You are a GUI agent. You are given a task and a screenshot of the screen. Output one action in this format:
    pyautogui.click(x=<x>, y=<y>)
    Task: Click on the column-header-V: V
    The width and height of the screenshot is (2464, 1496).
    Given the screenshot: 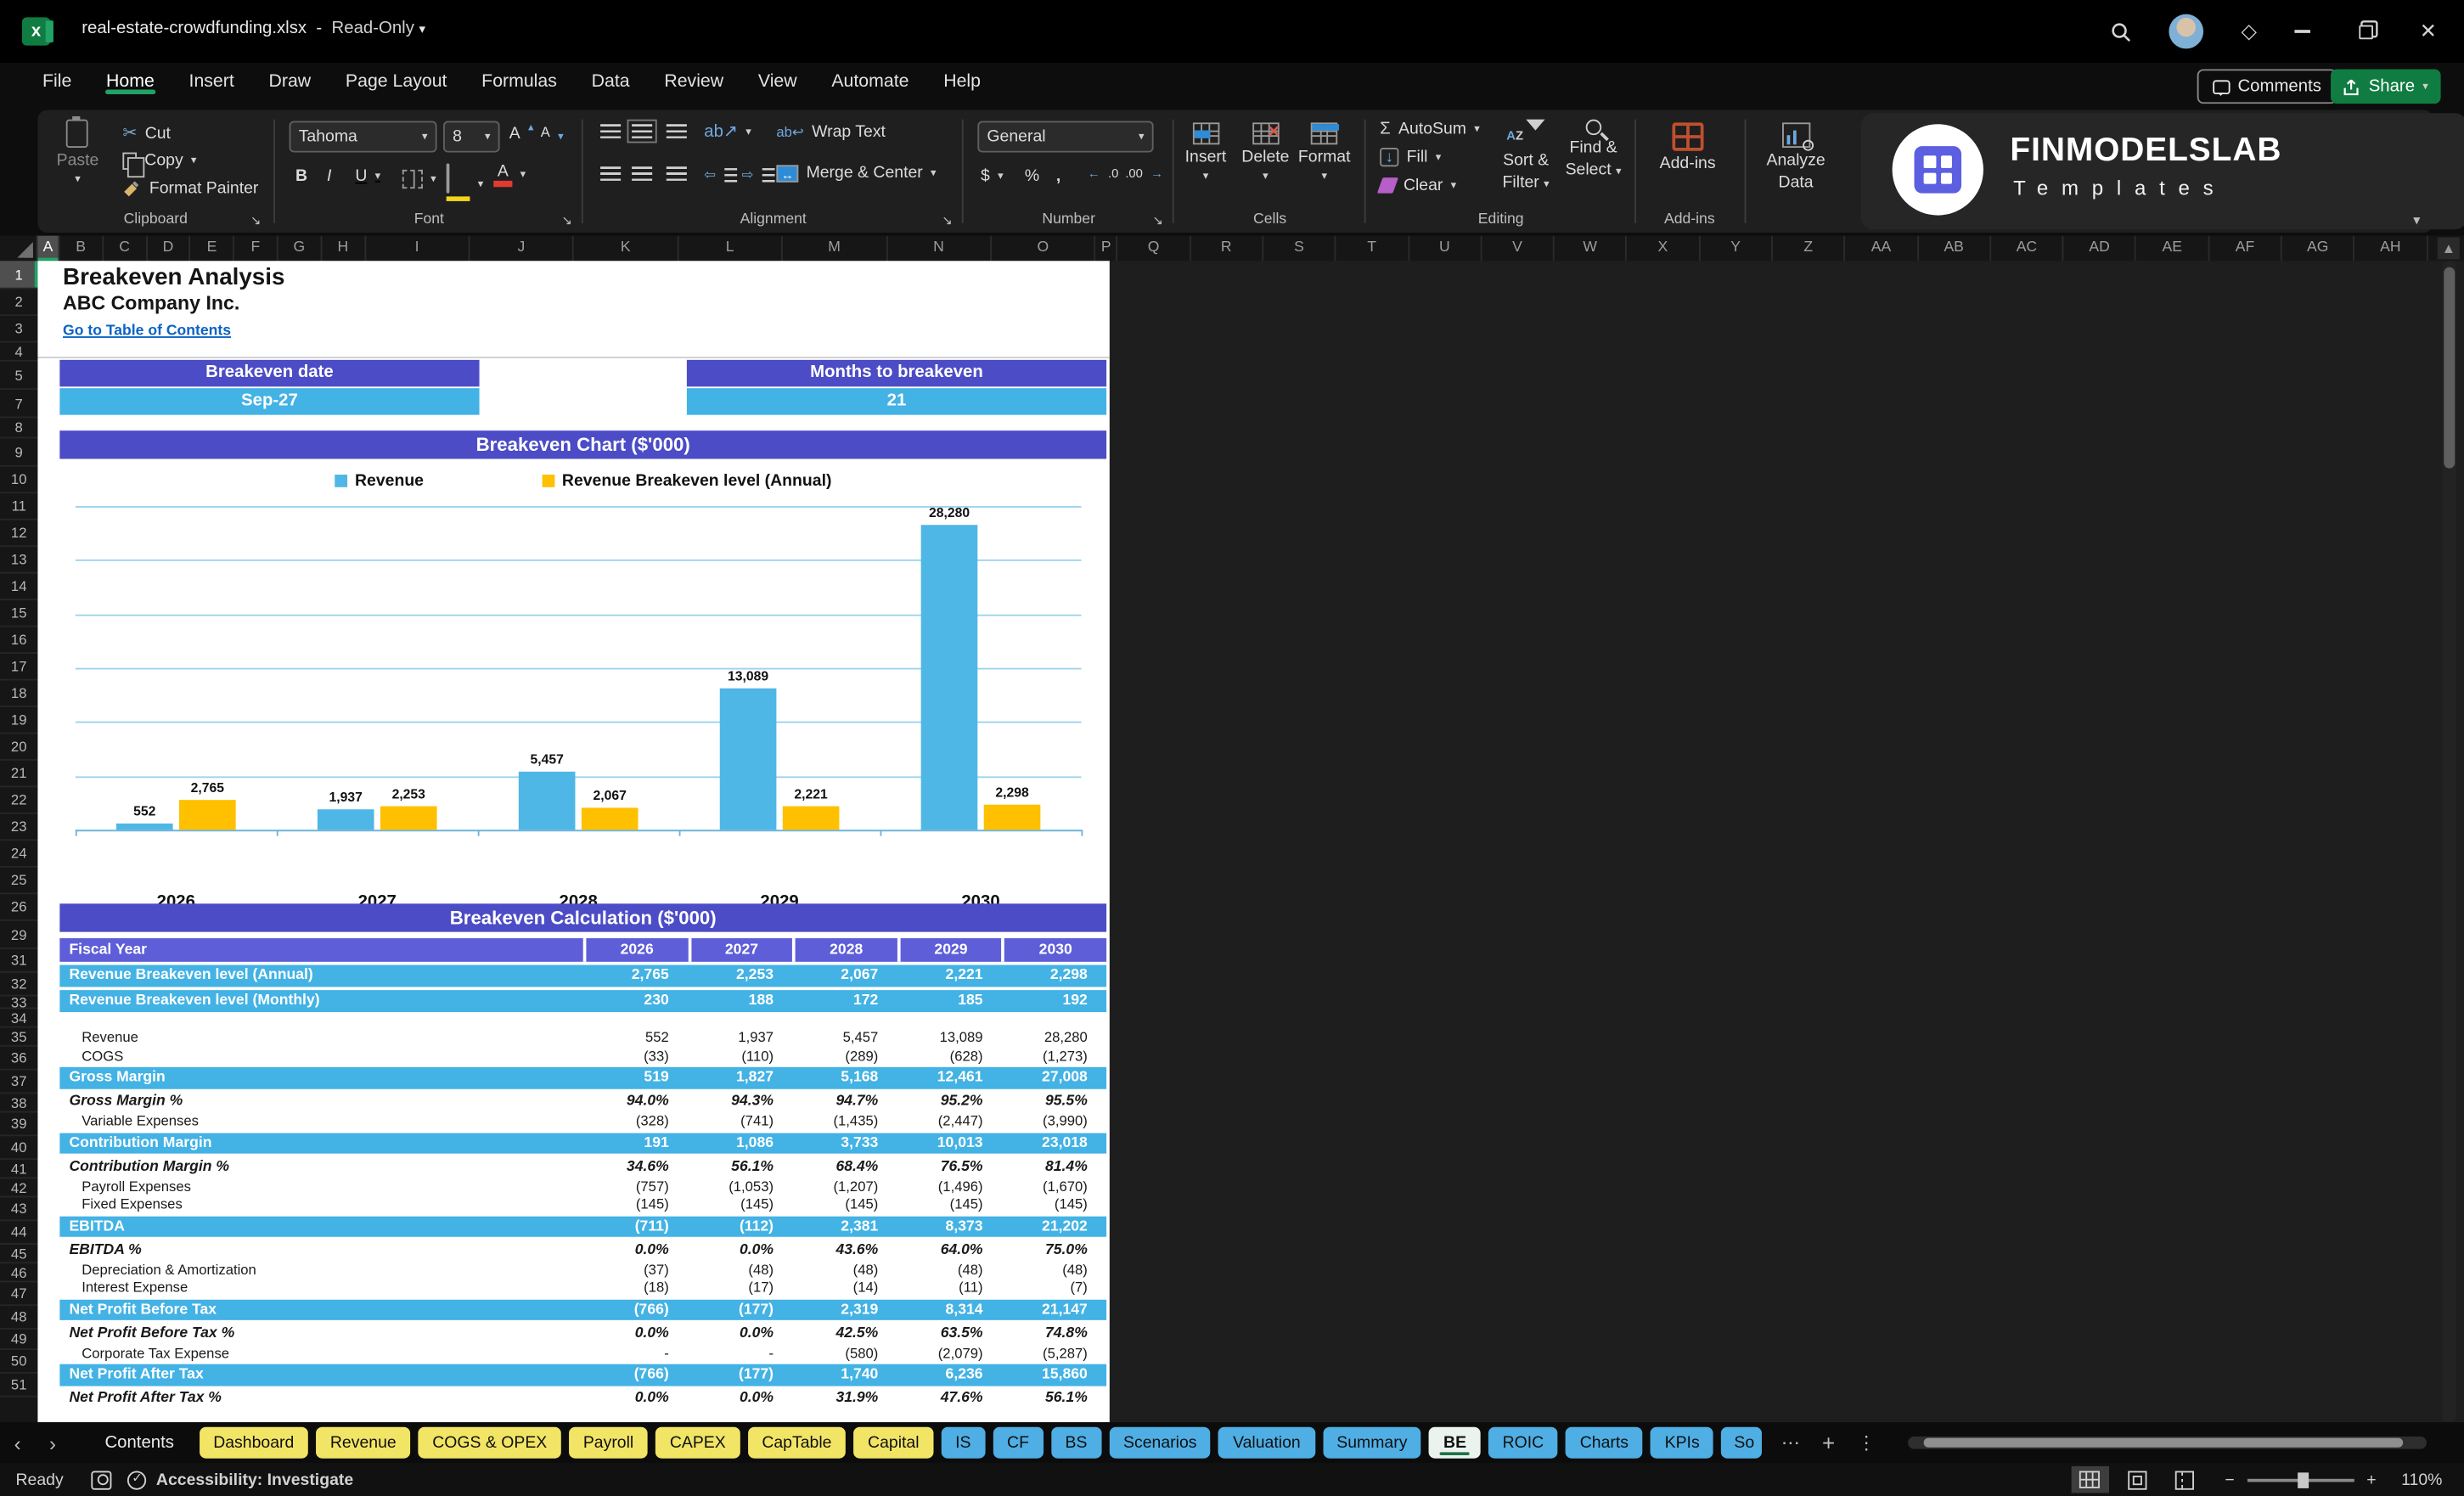 What is the action you would take?
    pyautogui.click(x=1518, y=248)
    